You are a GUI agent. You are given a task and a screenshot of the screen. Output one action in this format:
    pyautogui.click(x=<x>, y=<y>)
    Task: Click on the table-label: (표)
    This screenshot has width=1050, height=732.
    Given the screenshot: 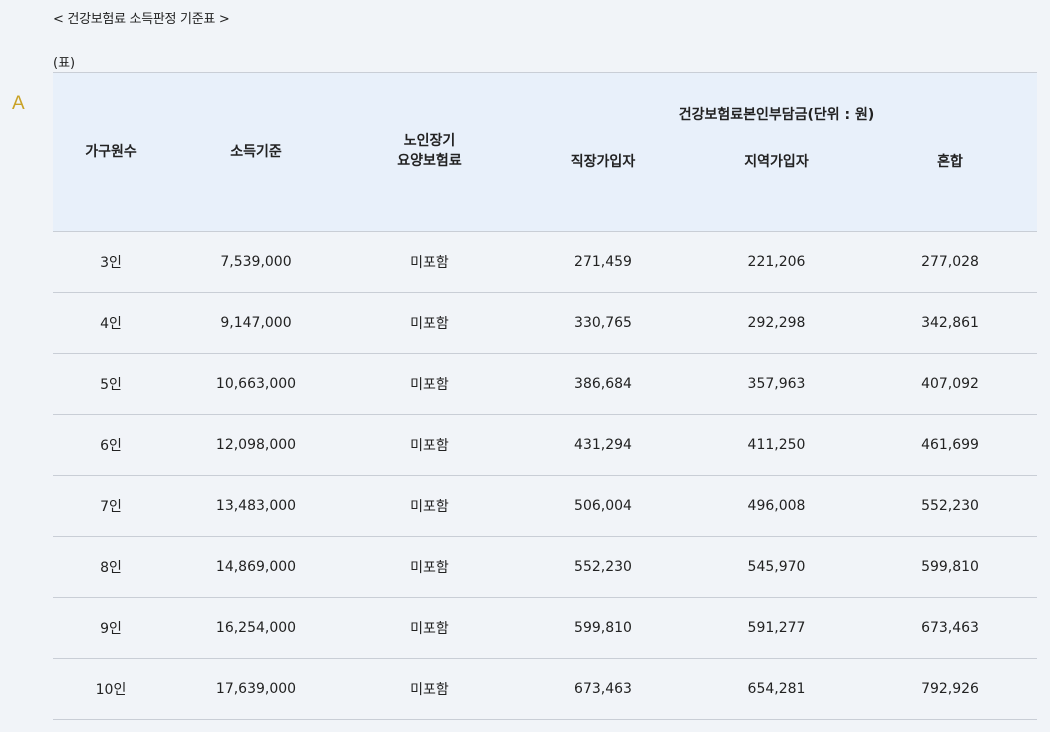 What is the action you would take?
    pyautogui.click(x=64, y=63)
    